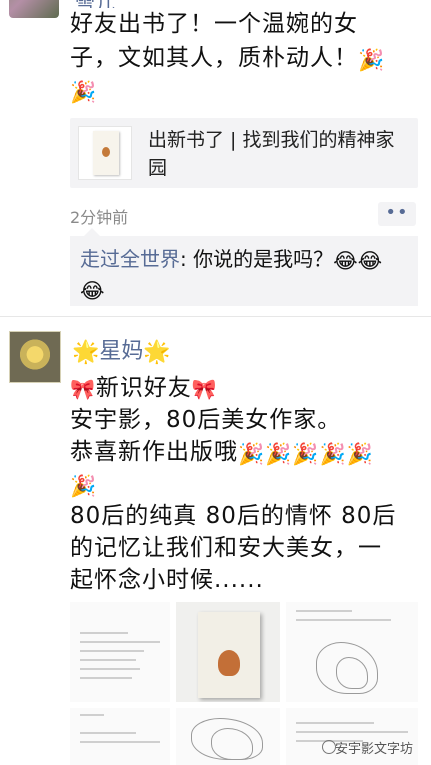 The image size is (431, 765). What do you see at coordinates (397, 214) in the screenshot?
I see `more-actions-button: ••` at bounding box center [397, 214].